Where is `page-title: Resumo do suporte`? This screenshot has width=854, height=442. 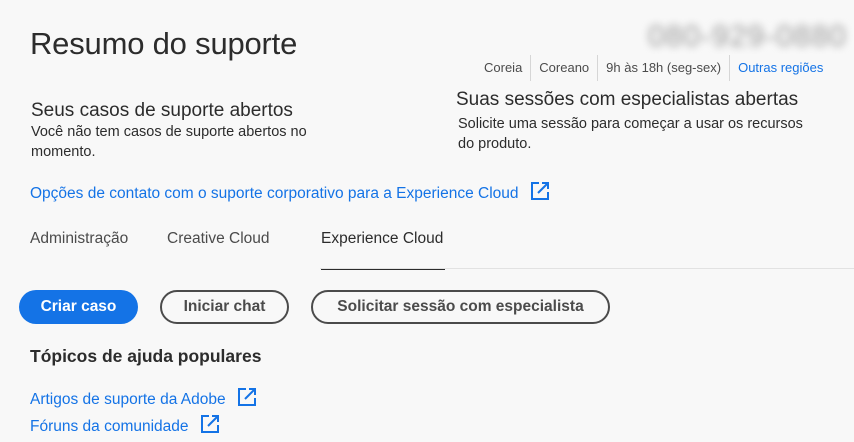 page-title: Resumo do suporte is located at coordinates (164, 43).